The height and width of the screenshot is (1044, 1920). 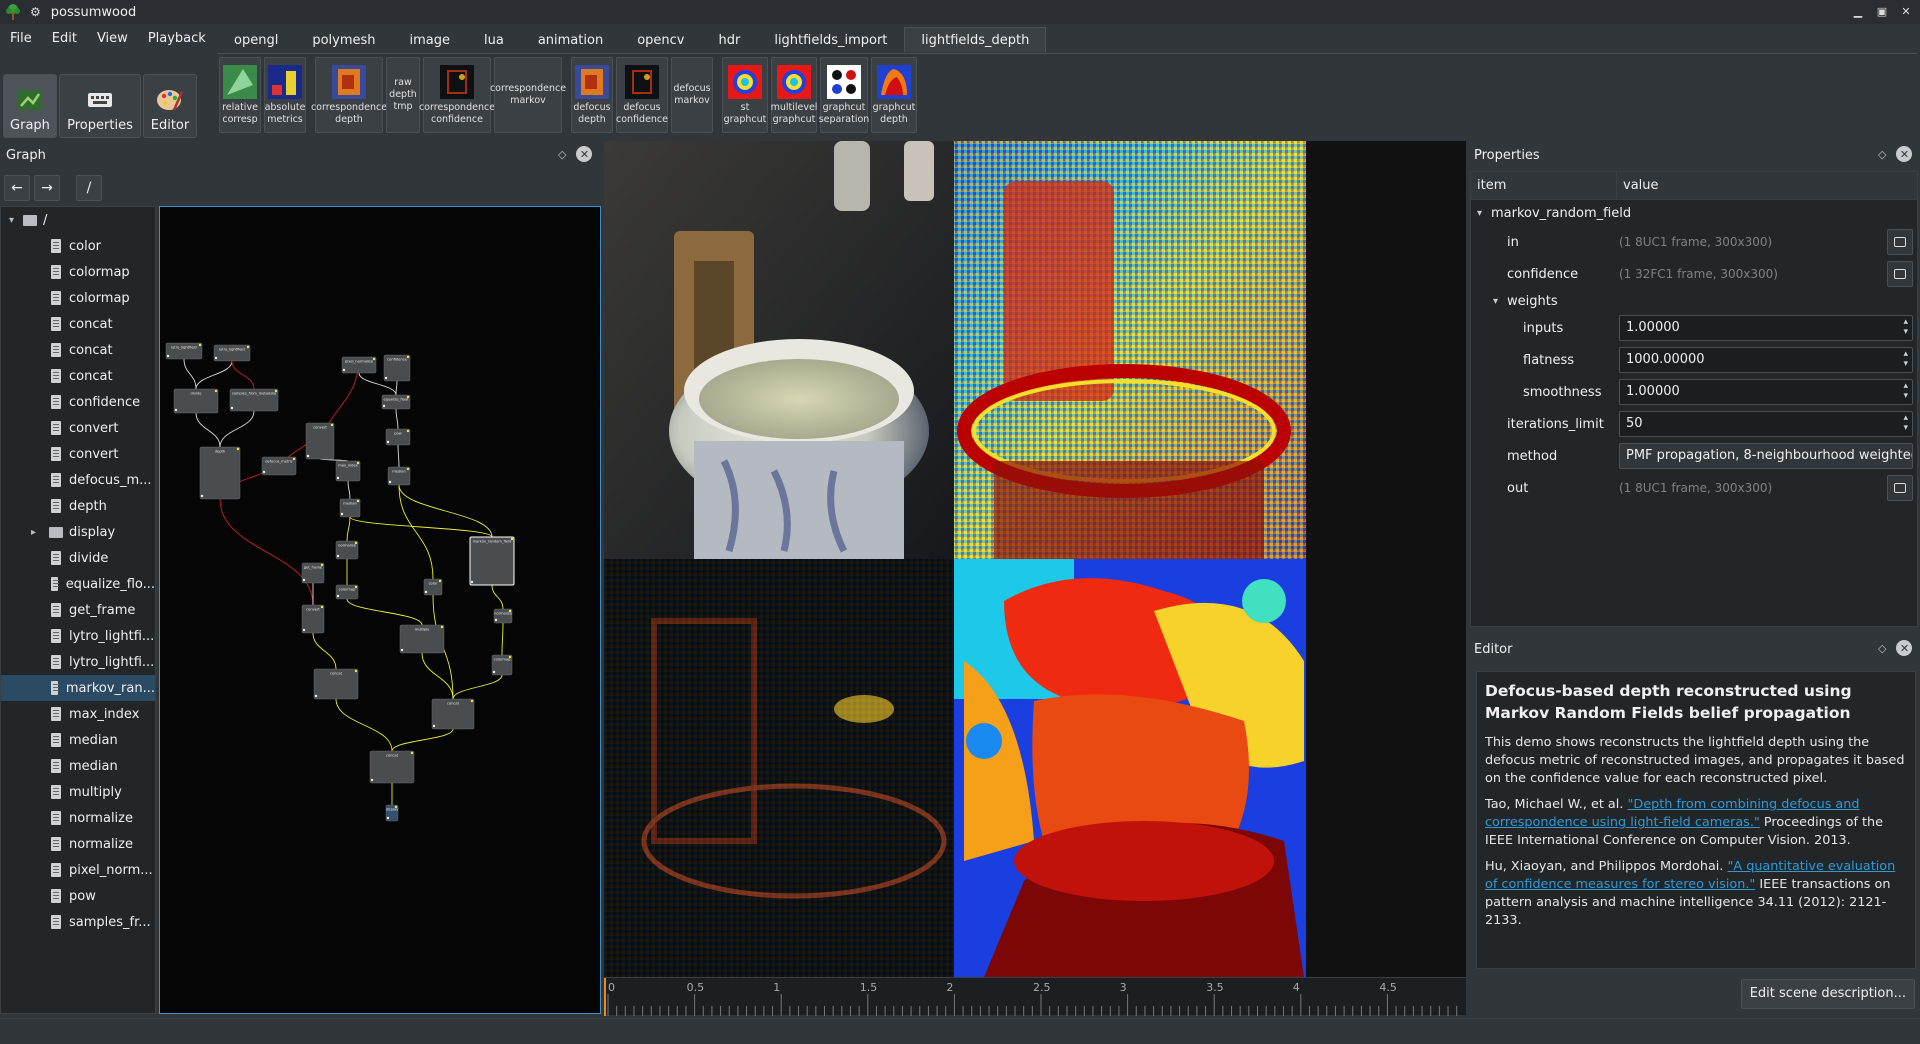 I want to click on graph-node-max-index: max_index, so click(x=348, y=471).